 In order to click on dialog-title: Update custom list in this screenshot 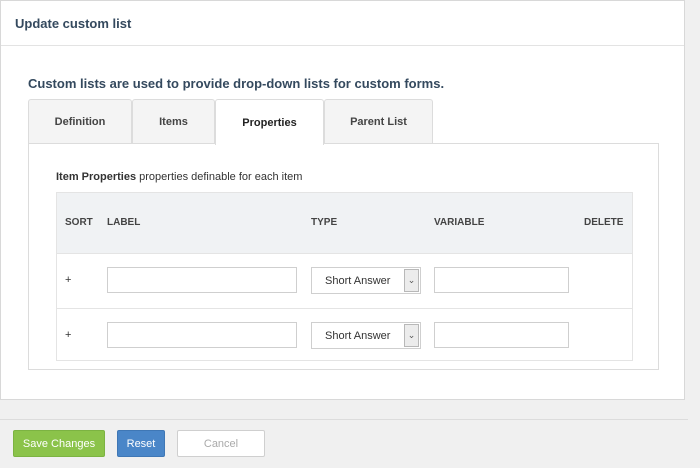, I will do `click(342, 23)`.